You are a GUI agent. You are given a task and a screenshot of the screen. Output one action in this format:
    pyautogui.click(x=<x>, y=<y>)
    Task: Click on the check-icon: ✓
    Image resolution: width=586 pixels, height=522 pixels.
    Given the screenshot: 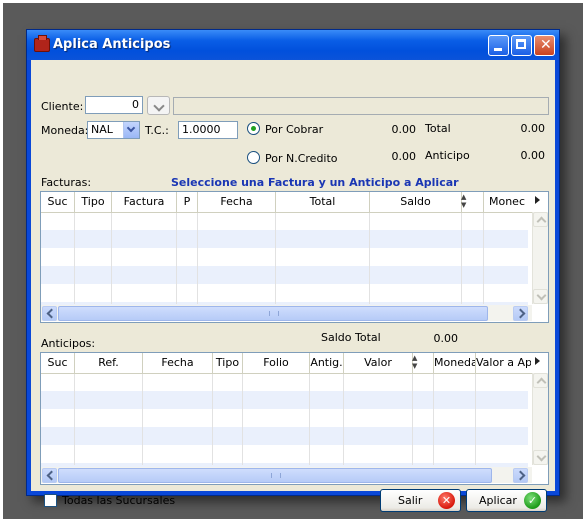 What is the action you would take?
    pyautogui.click(x=532, y=500)
    